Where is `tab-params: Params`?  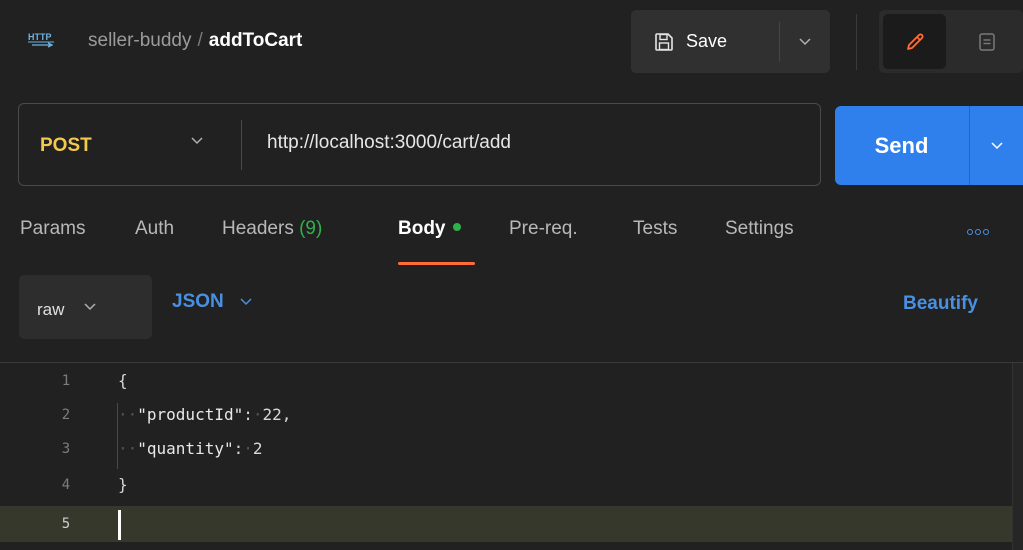
tab-params: Params is located at coordinates (52, 229).